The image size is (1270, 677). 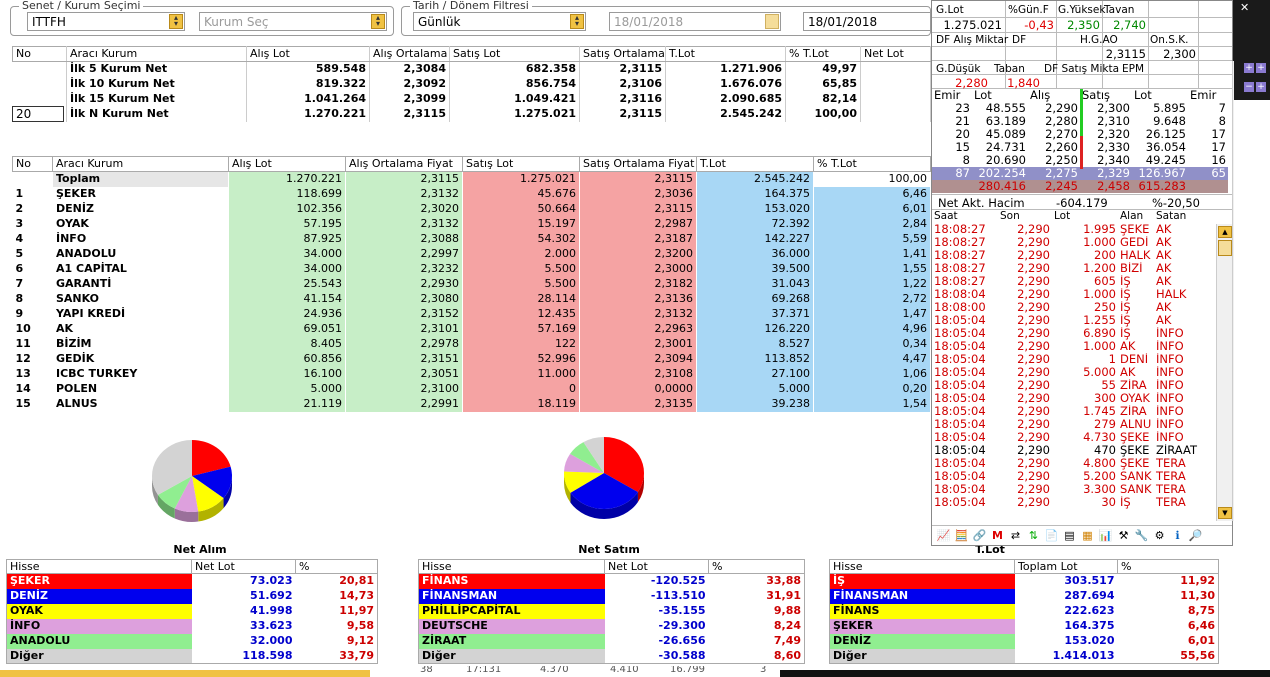 What do you see at coordinates (1195, 535) in the screenshot?
I see `search-icon: 🔎` at bounding box center [1195, 535].